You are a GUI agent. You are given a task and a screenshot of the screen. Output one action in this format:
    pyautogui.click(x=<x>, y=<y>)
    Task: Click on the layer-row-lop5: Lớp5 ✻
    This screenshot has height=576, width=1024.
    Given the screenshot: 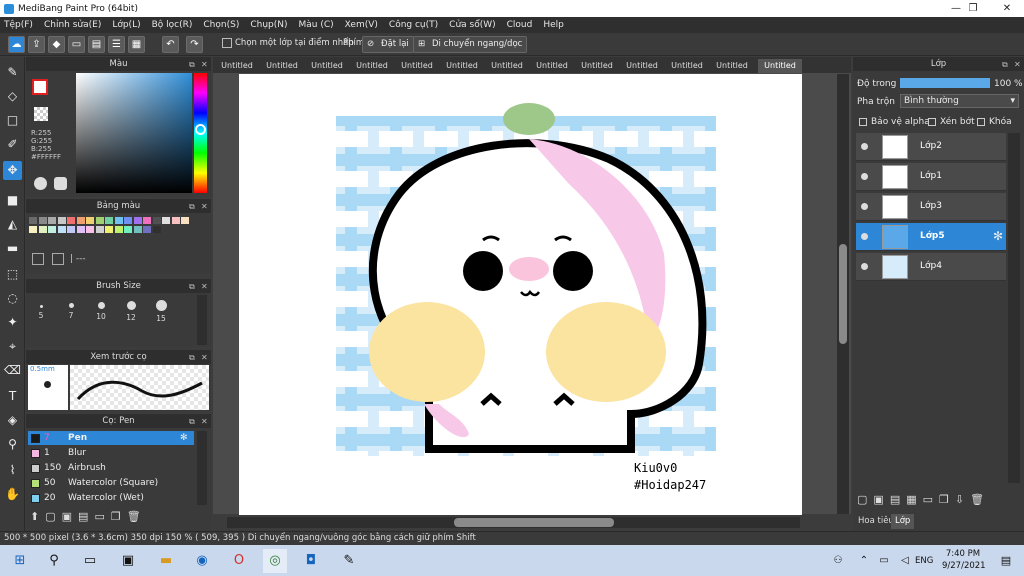 What is the action you would take?
    pyautogui.click(x=931, y=237)
    